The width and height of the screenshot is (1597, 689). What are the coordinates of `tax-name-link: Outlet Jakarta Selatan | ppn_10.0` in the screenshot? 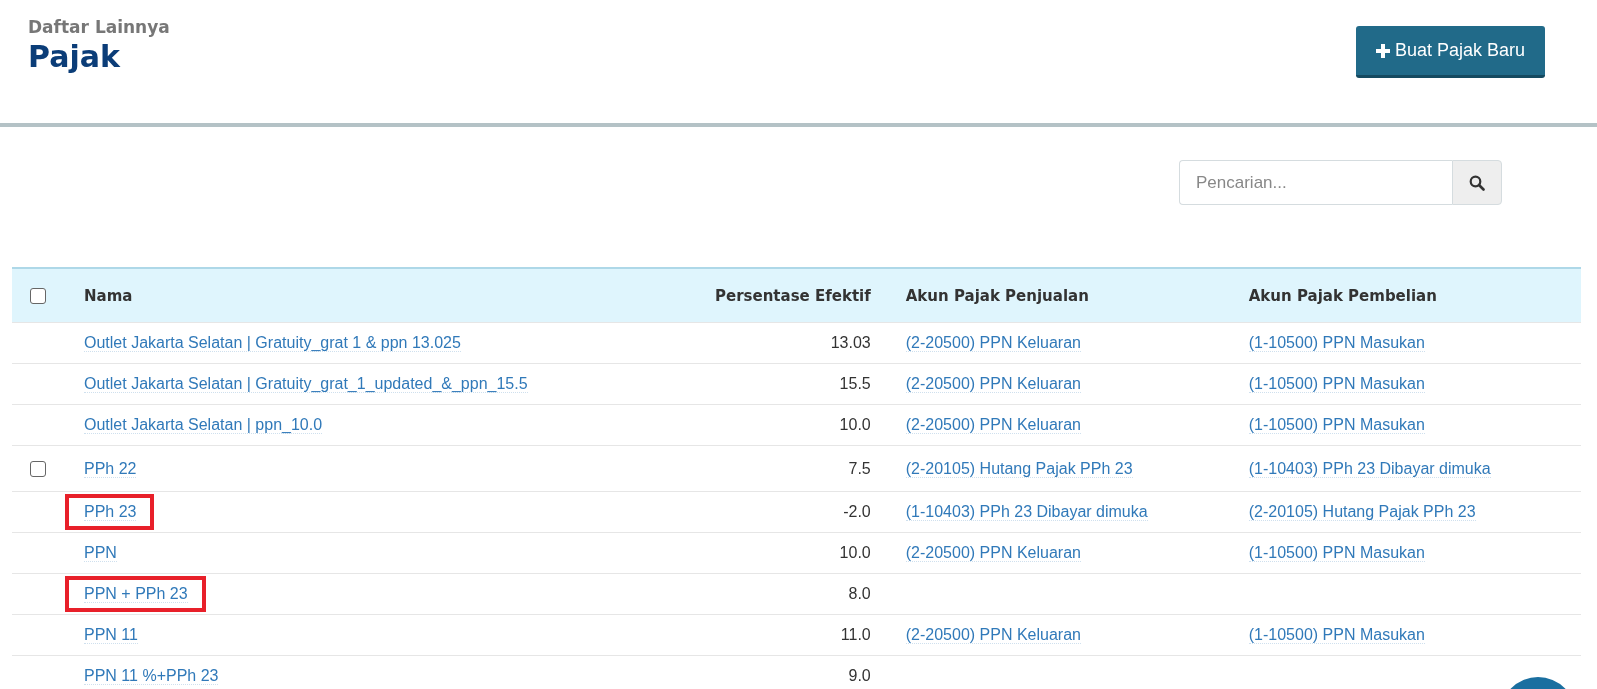 It's located at (203, 425).